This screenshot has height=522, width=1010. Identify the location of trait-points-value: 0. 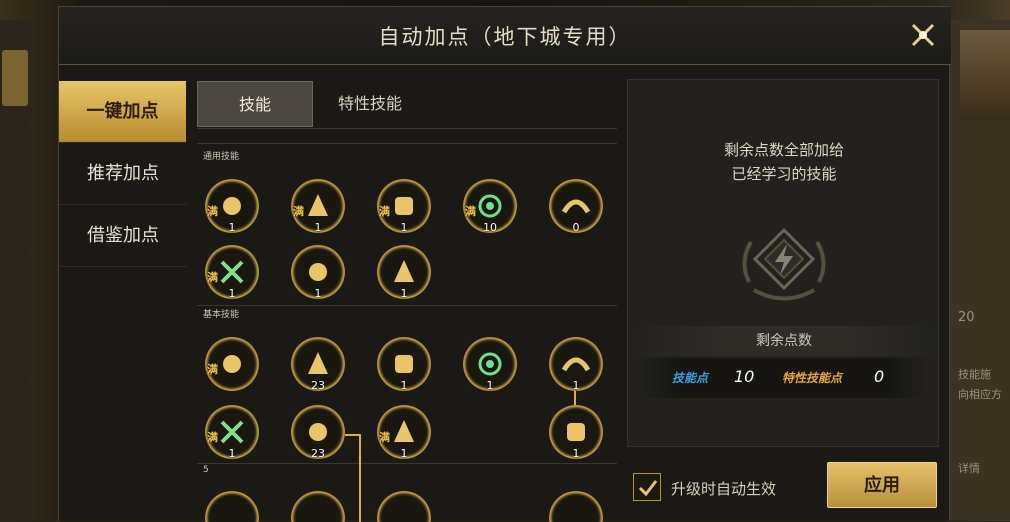
(879, 376).